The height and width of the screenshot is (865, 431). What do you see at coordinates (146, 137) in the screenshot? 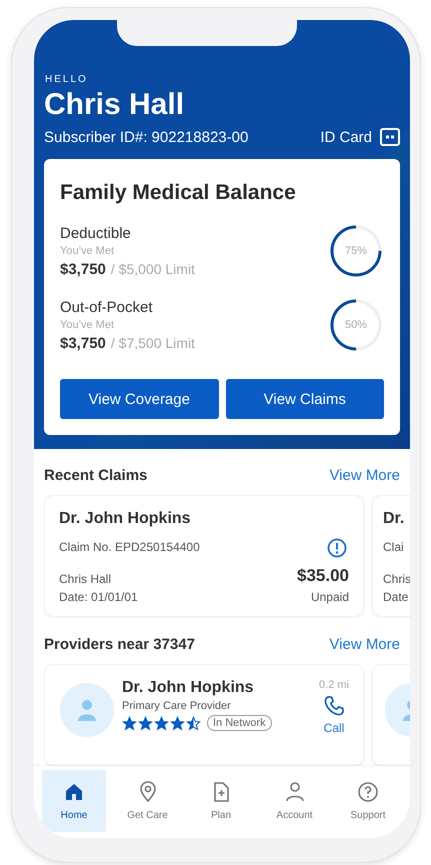
I see `subscriber-id: Subscriber ID#: 902218823-00` at bounding box center [146, 137].